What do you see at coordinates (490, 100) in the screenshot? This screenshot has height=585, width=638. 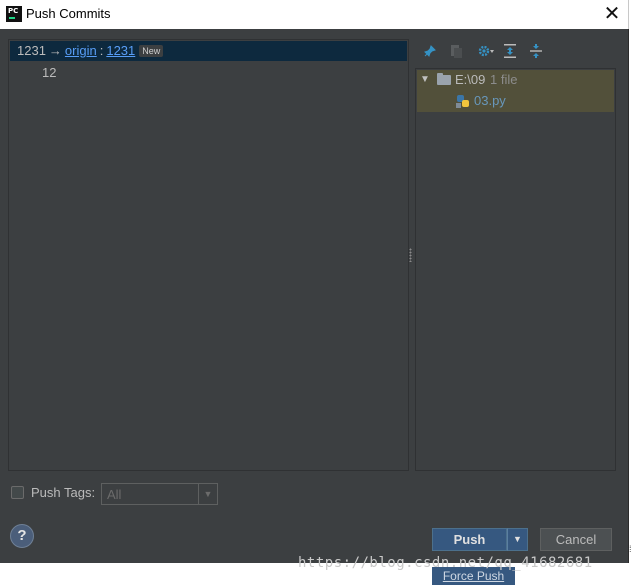 I see `file-name: 03.py` at bounding box center [490, 100].